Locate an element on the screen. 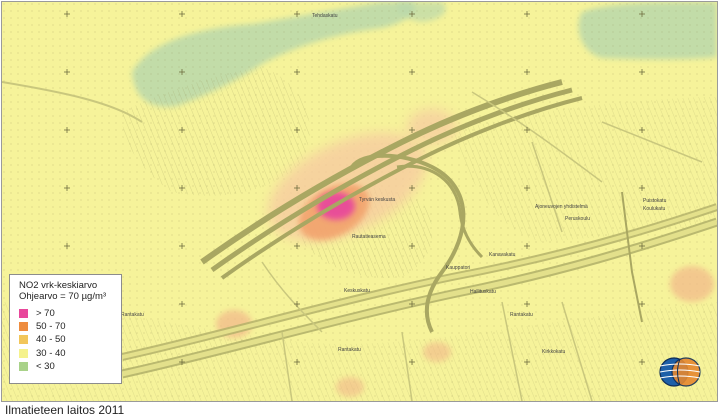 The height and width of the screenshot is (419, 719). legend-limit-text: Ohjearvo = 70 µg/m³ is located at coordinates (63, 296).